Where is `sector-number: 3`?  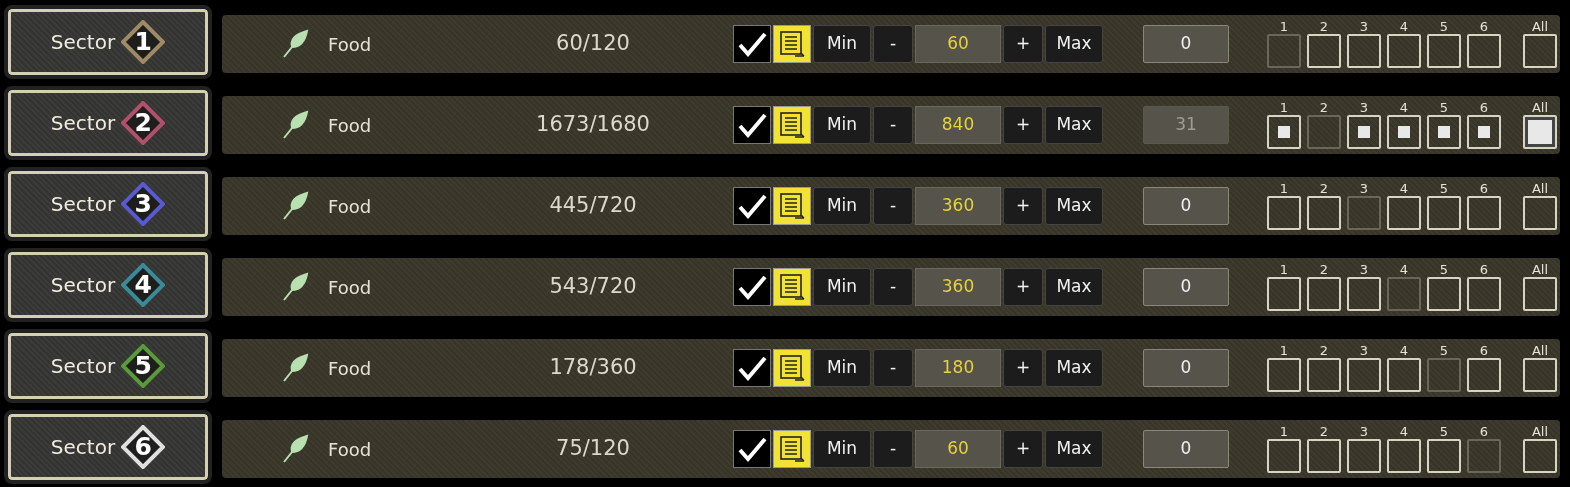 sector-number: 3 is located at coordinates (143, 204).